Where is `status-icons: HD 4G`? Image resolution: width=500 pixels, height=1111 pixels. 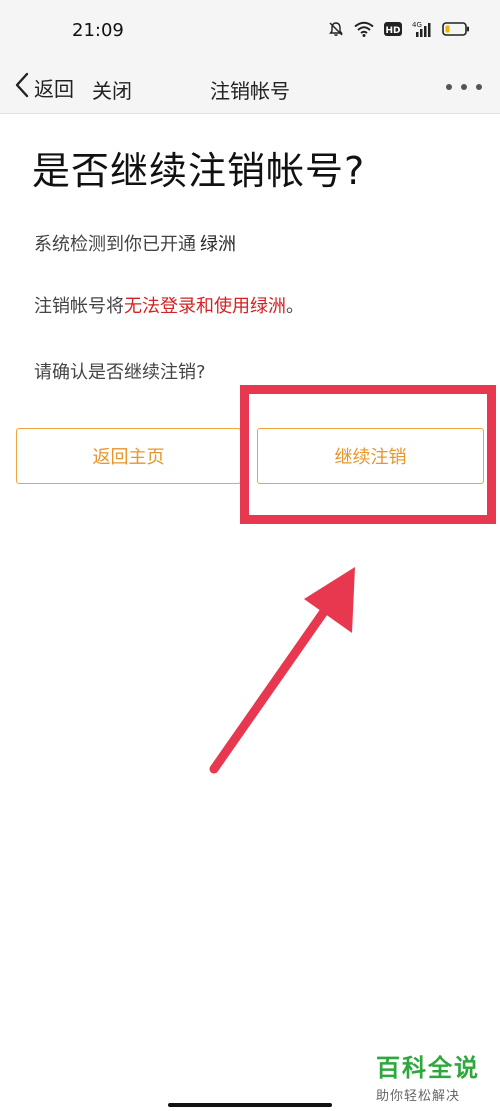
status-icons: HD 4G is located at coordinates (399, 29).